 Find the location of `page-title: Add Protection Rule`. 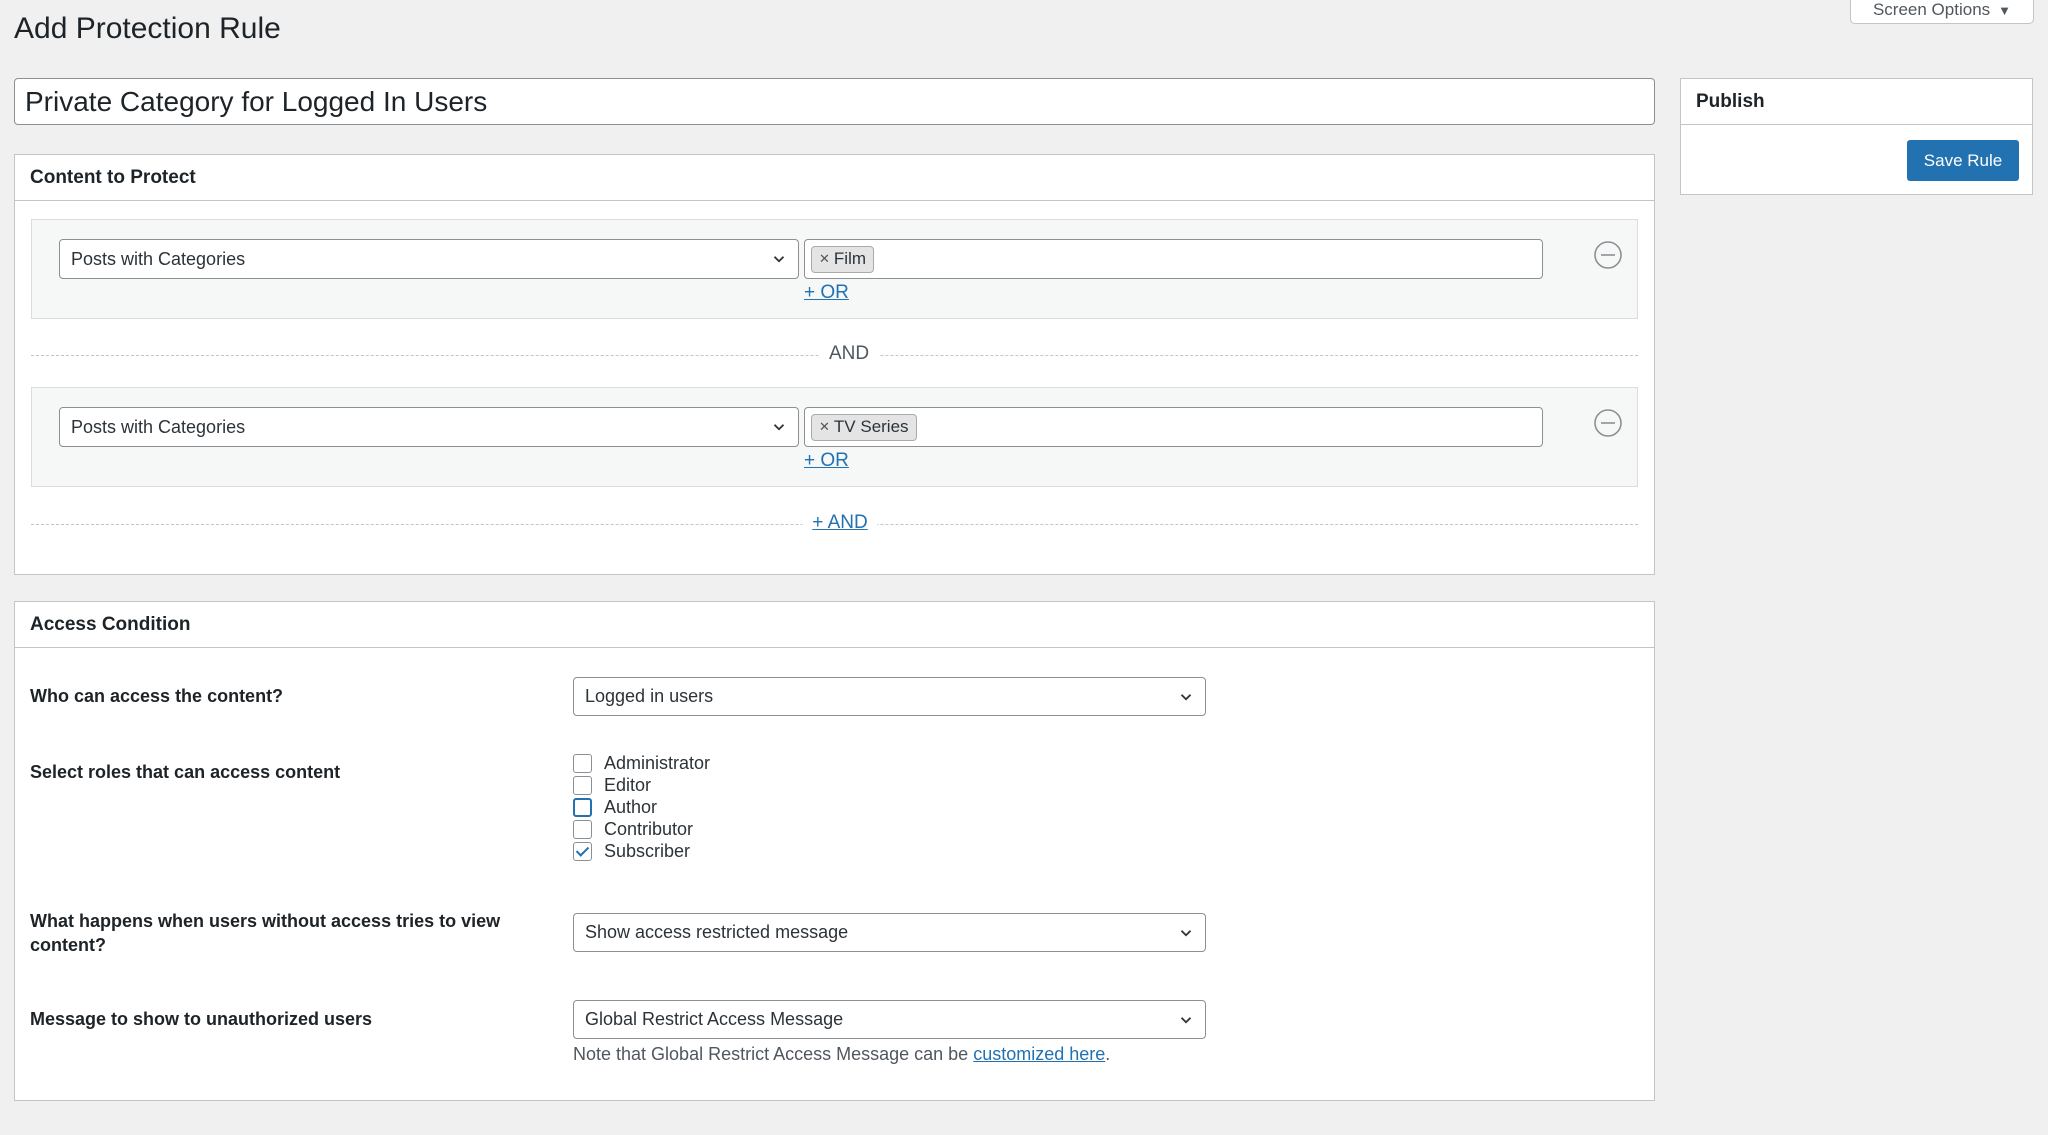

page-title: Add Protection Rule is located at coordinates (147, 28).